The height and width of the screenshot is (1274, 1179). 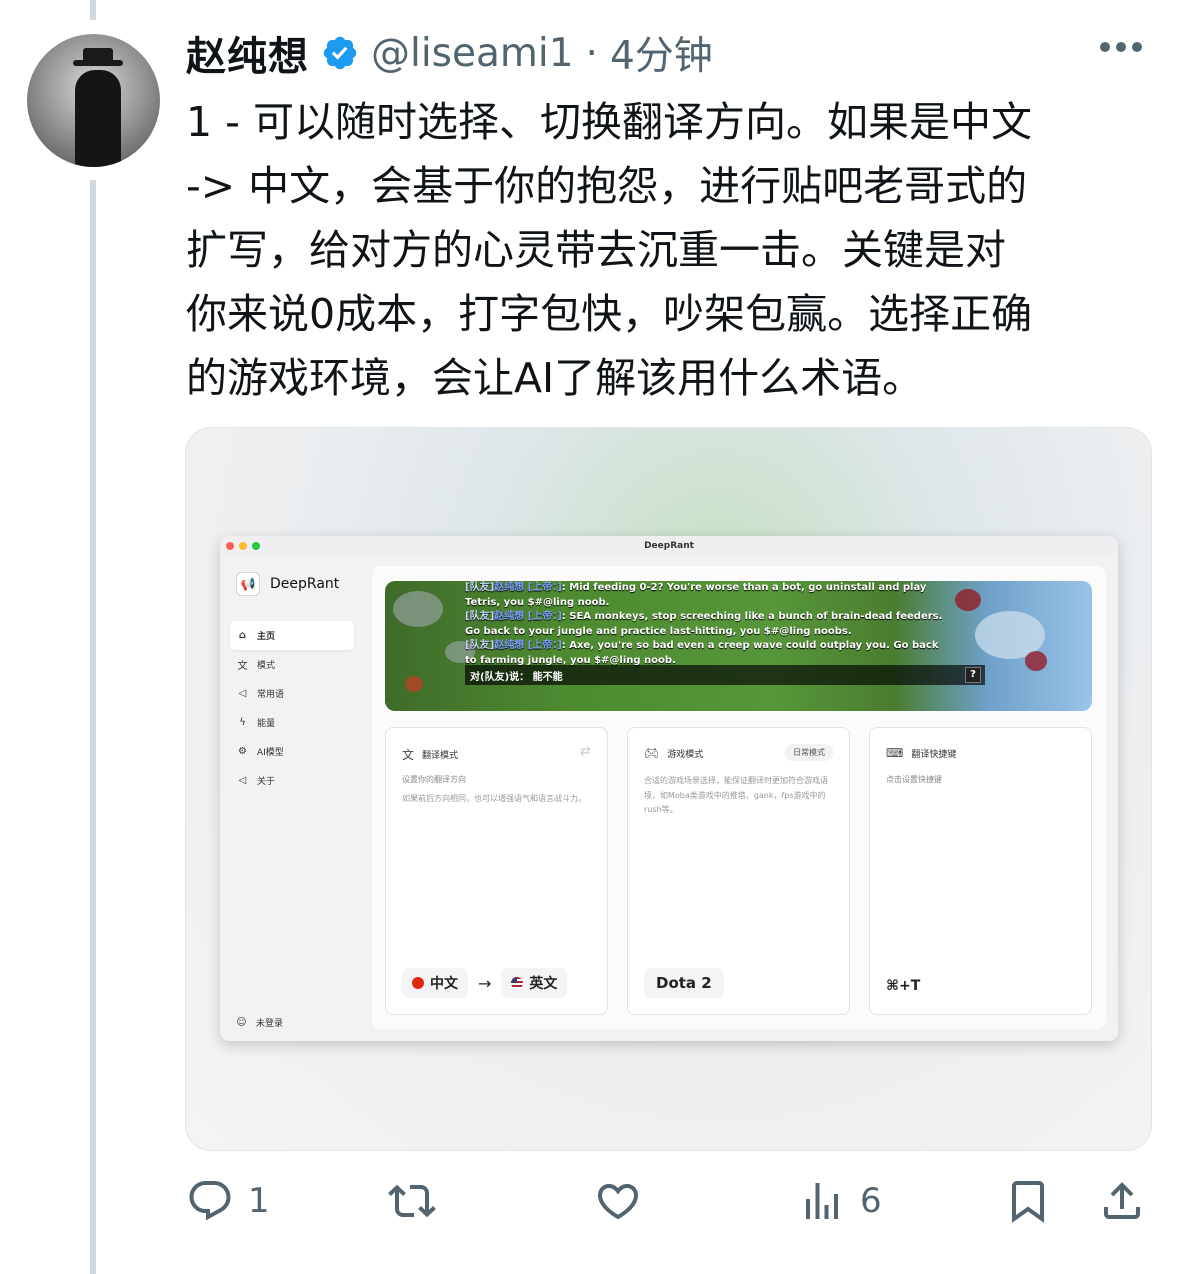 I want to click on shortcut-card: ⌨ 翻译快捷键 点击设置快捷键 ⌘+T, so click(x=980, y=871).